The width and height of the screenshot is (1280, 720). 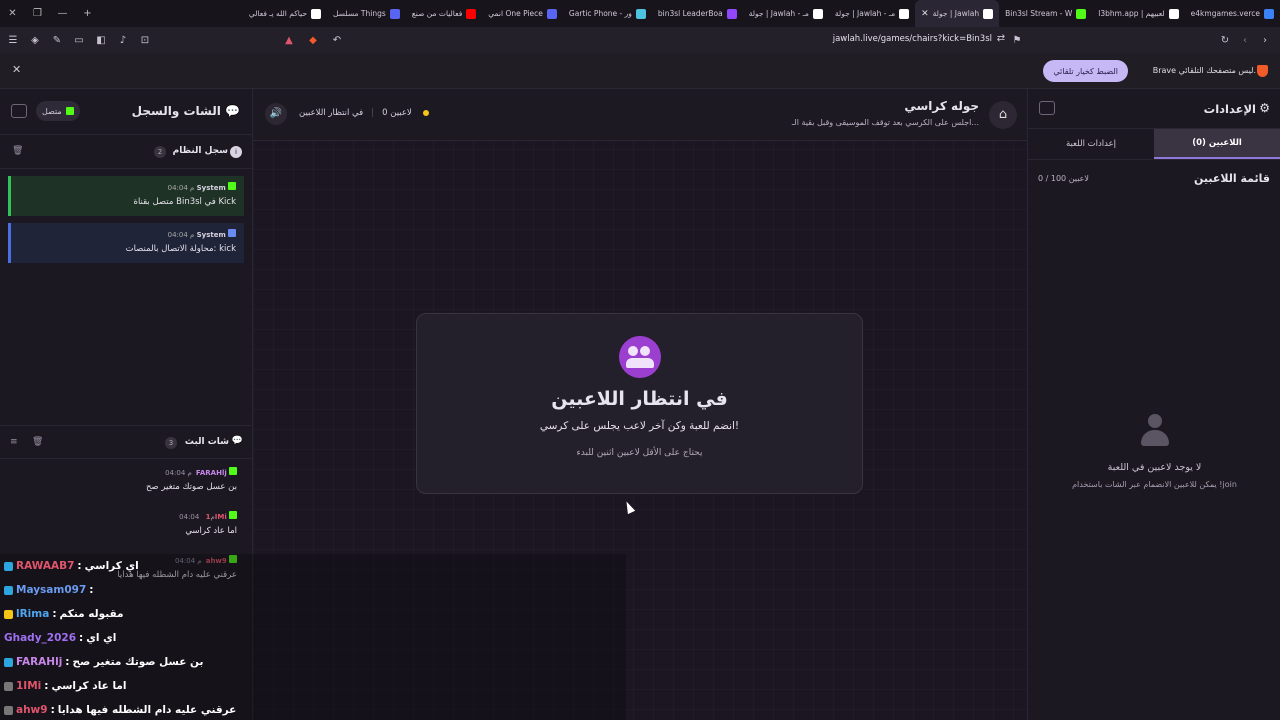 What do you see at coordinates (1085, 71) in the screenshot?
I see `set-default-button: الضبط كخيار تلقائي` at bounding box center [1085, 71].